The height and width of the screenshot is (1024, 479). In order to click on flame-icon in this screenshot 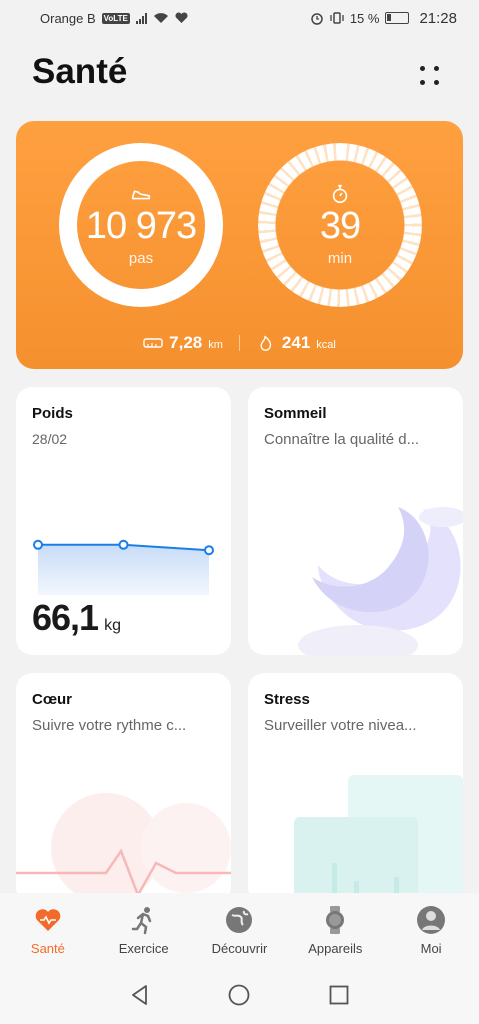, I will do `click(266, 343)`.